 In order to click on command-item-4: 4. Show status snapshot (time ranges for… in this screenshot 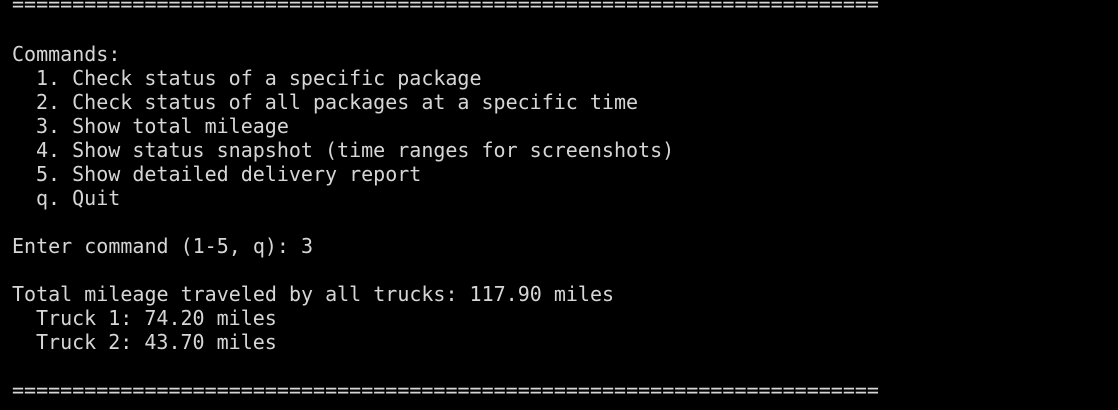, I will do `click(355, 150)`.